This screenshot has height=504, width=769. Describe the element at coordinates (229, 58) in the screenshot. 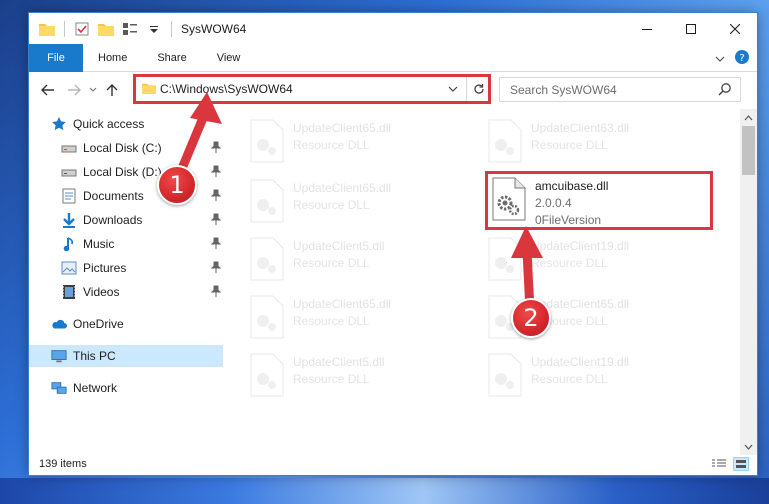

I see `tab-view: View` at that location.